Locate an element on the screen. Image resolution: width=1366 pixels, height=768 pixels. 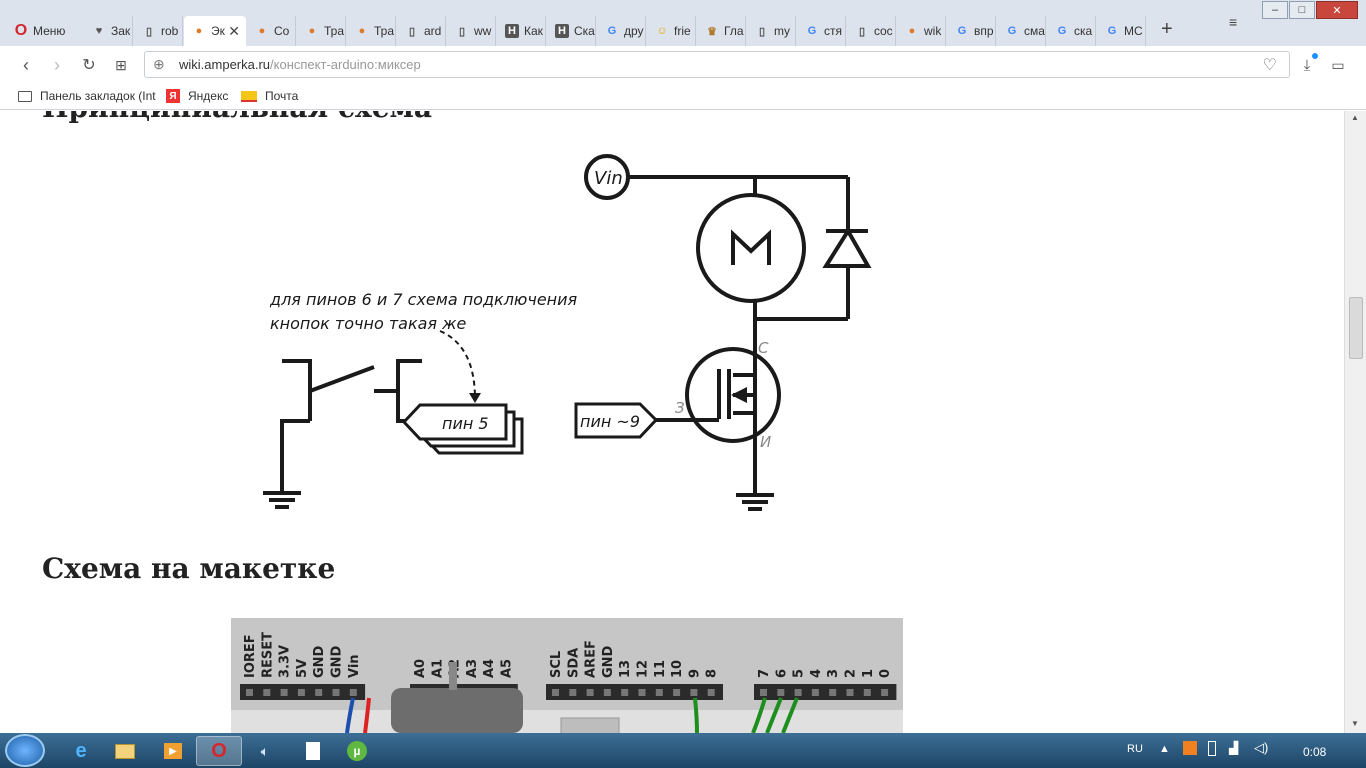
tab-label: my is located at coordinates (782, 31).